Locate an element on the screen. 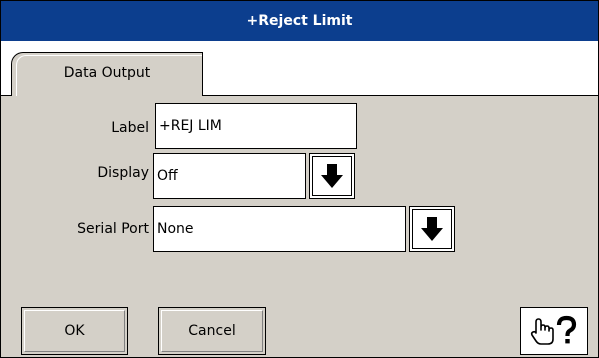 This screenshot has height=358, width=599. hand-question-icon is located at coordinates (553, 330).